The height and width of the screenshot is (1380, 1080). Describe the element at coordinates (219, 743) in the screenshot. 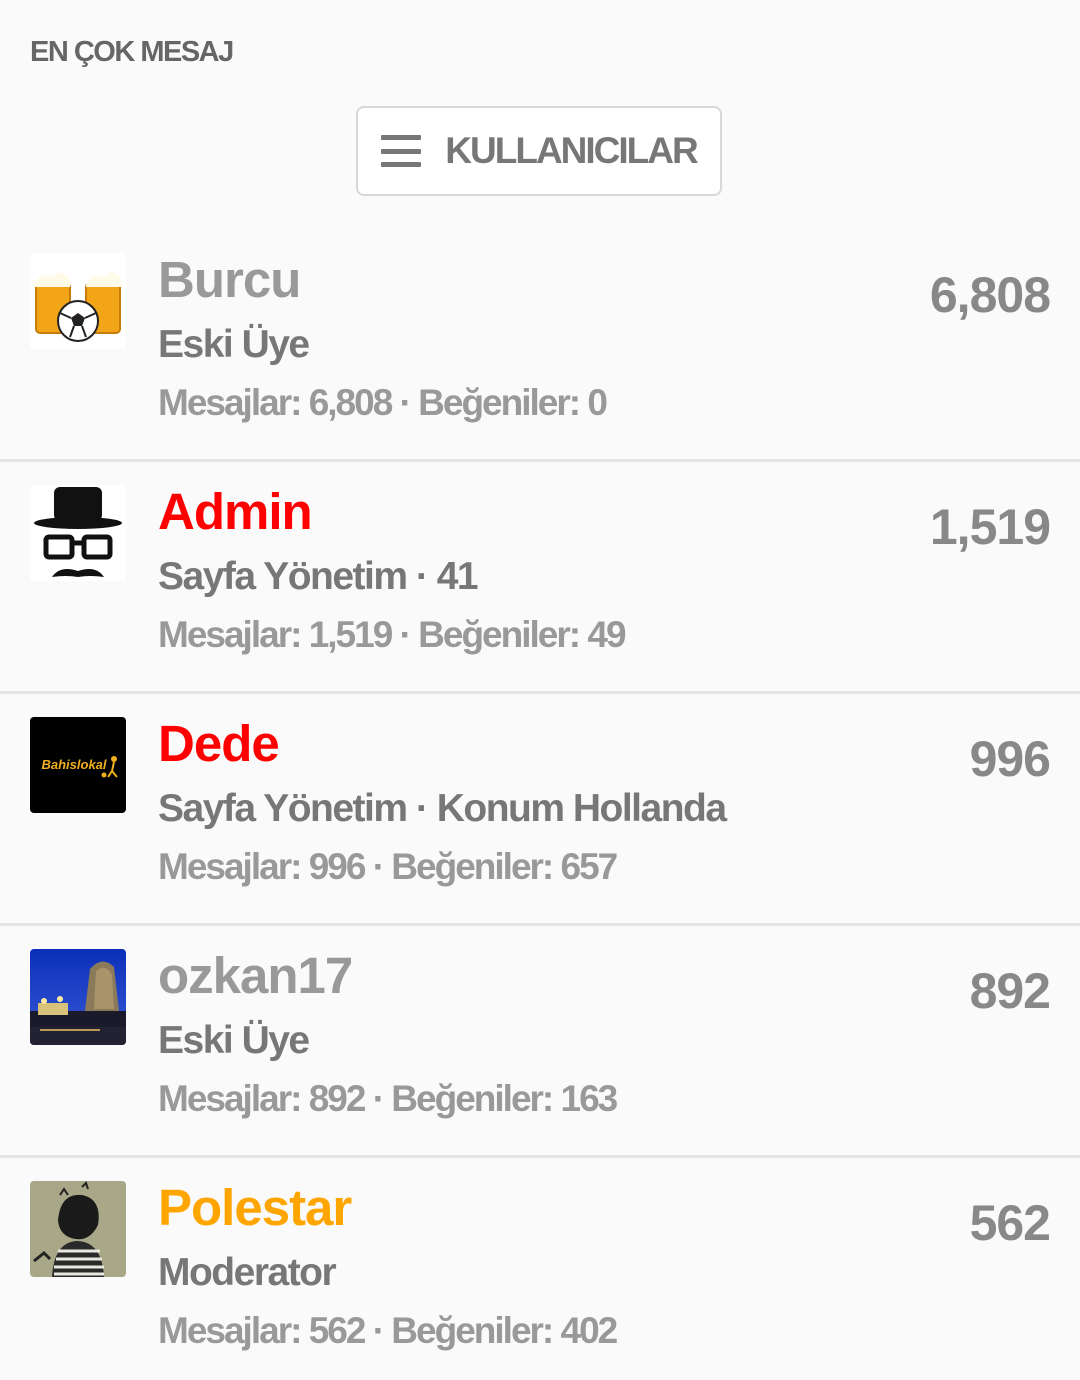

I see `username: Dede` at that location.